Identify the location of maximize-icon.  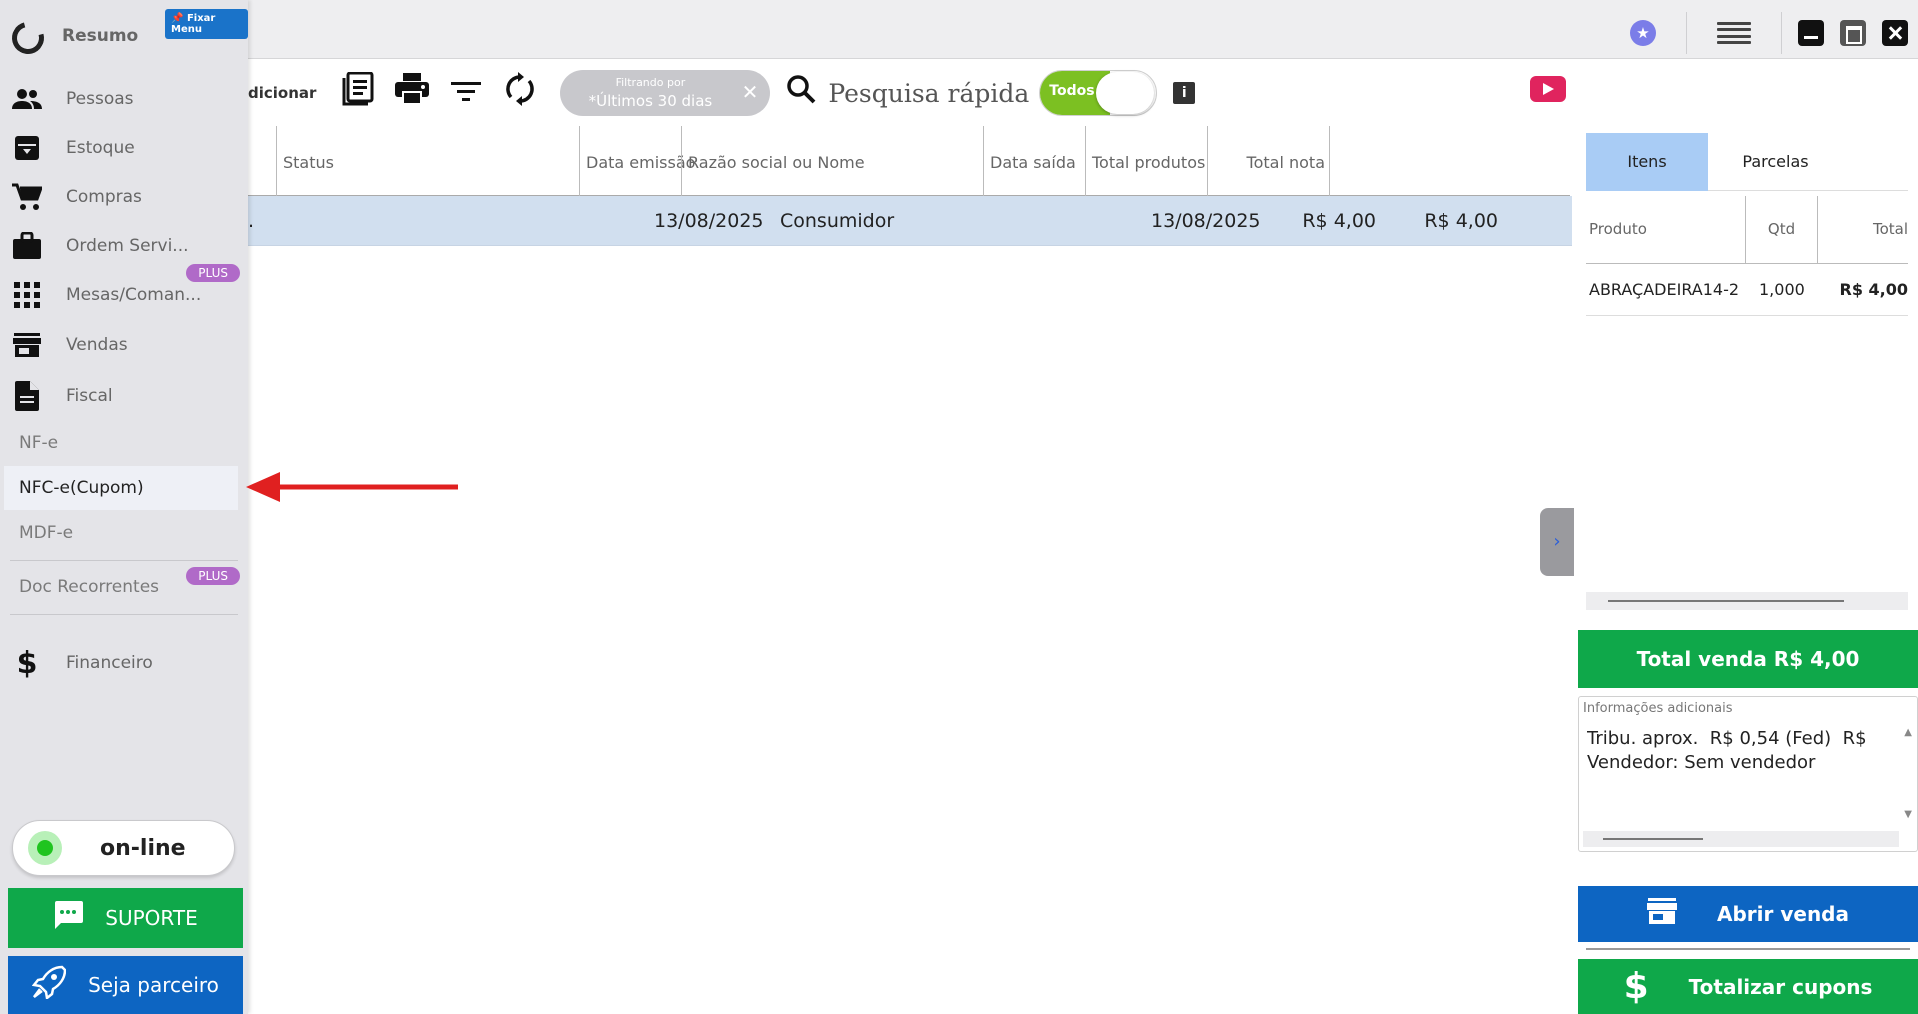
(1853, 33).